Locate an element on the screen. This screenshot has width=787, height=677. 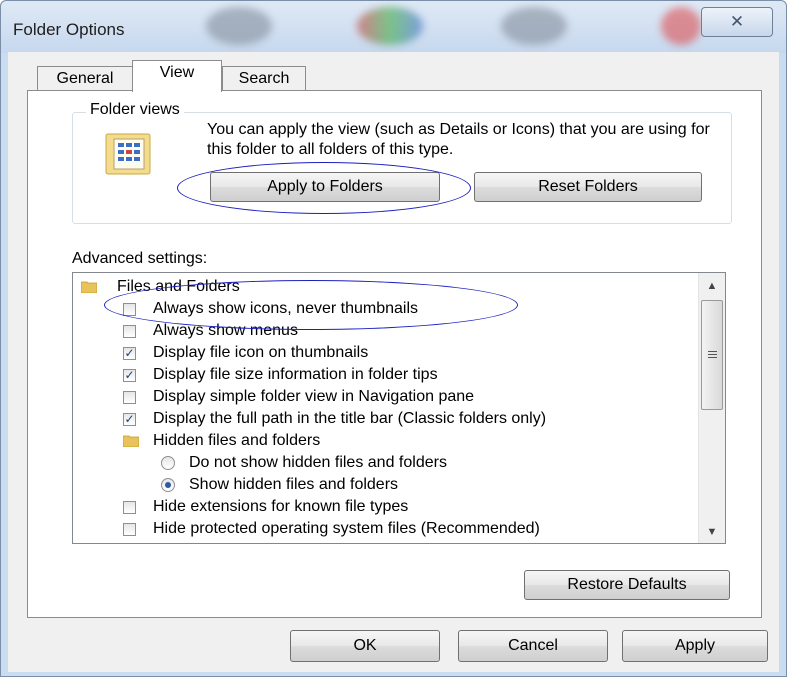
close-icon: ✕ is located at coordinates (737, 21).